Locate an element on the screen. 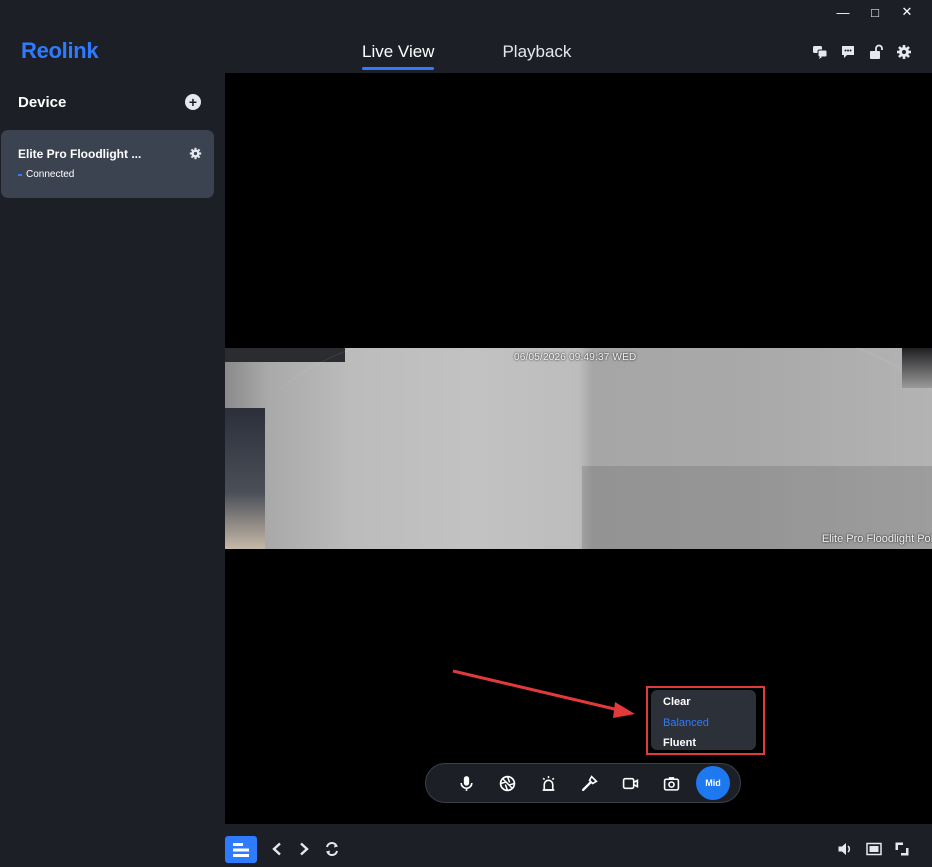 This screenshot has height=867, width=932. stream-quality-button: Mid is located at coordinates (713, 783).